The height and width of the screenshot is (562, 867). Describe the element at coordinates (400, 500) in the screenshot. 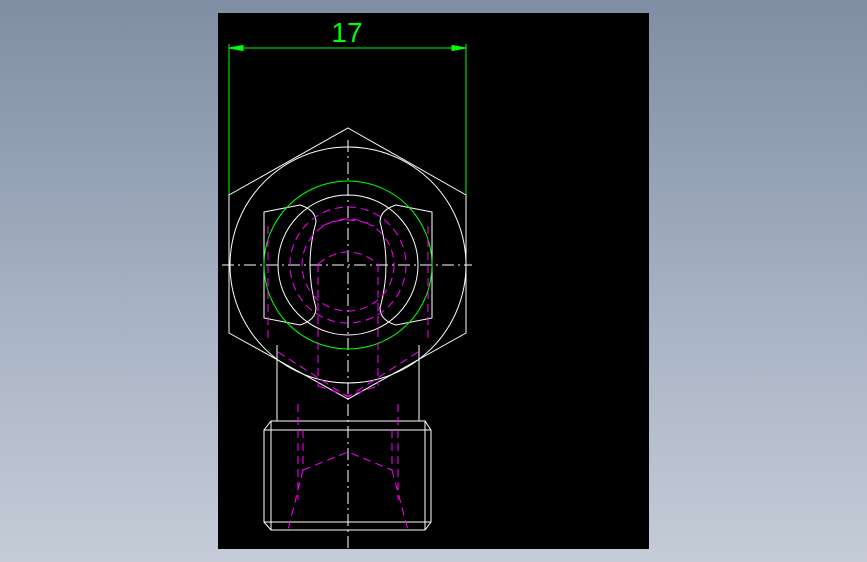

I see `hidden-cone-right` at that location.